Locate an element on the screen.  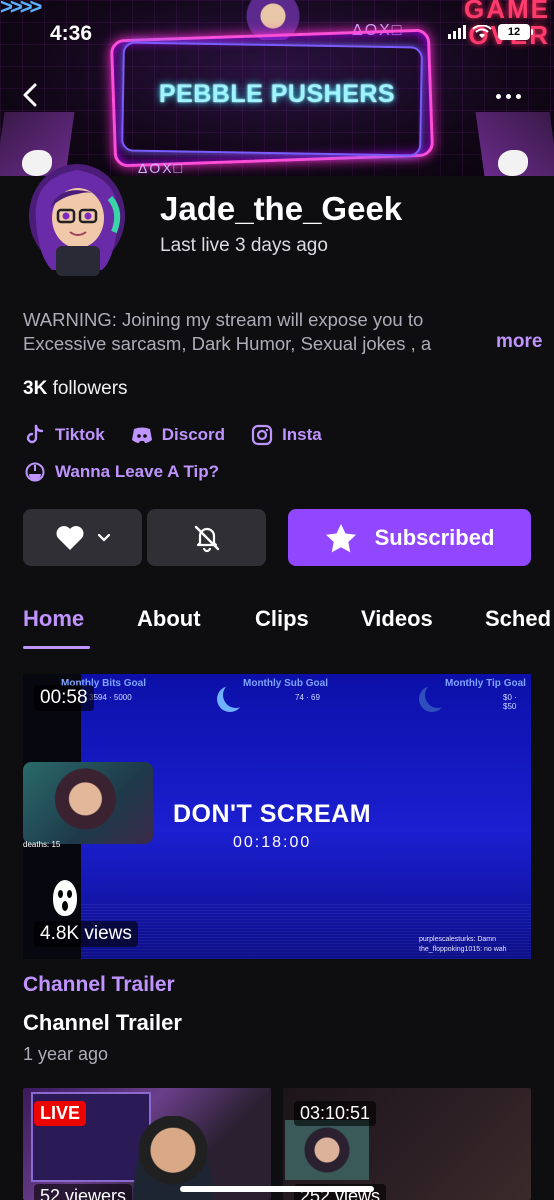
tip-link: Wanna Leave A Tip? is located at coordinates (121, 472).